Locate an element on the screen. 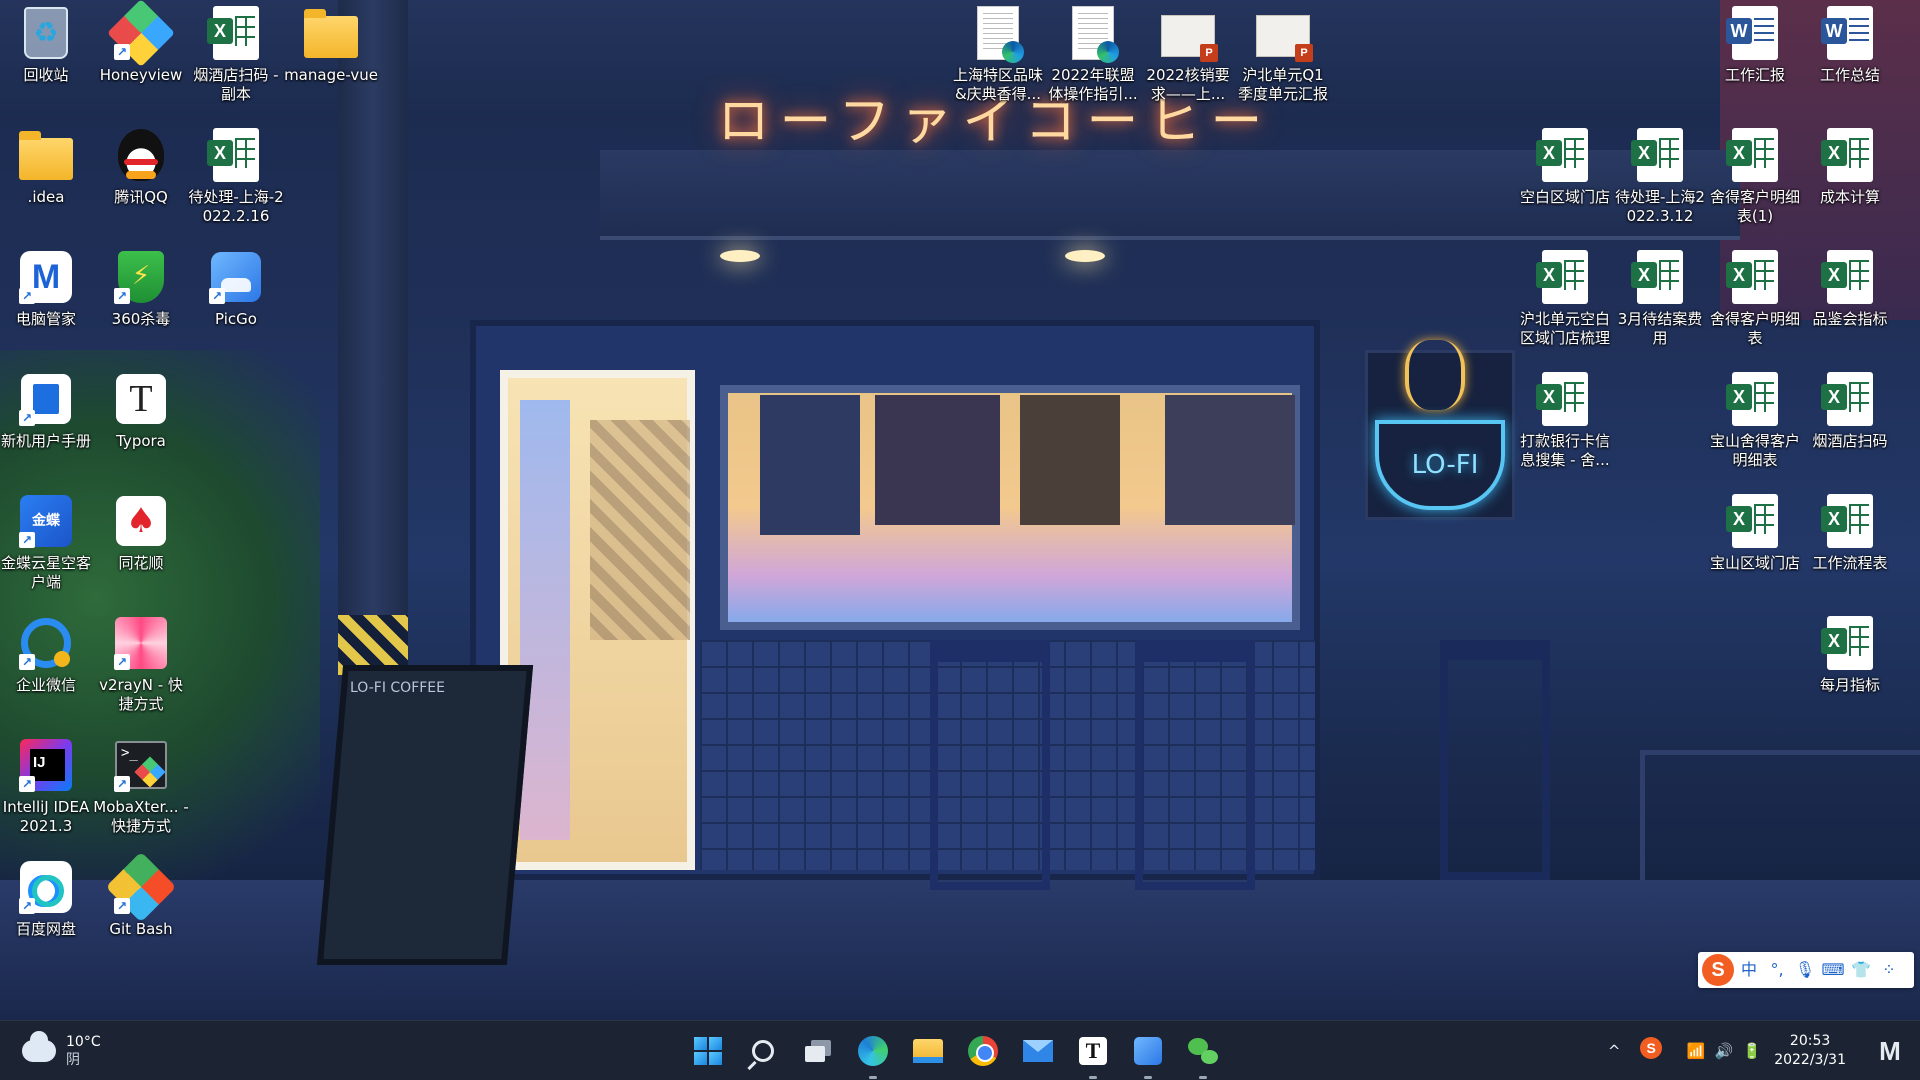 This screenshot has width=1920, height=1080. desktop-icon-label: IntelliJ IDEA 2021.3 is located at coordinates (46, 816).